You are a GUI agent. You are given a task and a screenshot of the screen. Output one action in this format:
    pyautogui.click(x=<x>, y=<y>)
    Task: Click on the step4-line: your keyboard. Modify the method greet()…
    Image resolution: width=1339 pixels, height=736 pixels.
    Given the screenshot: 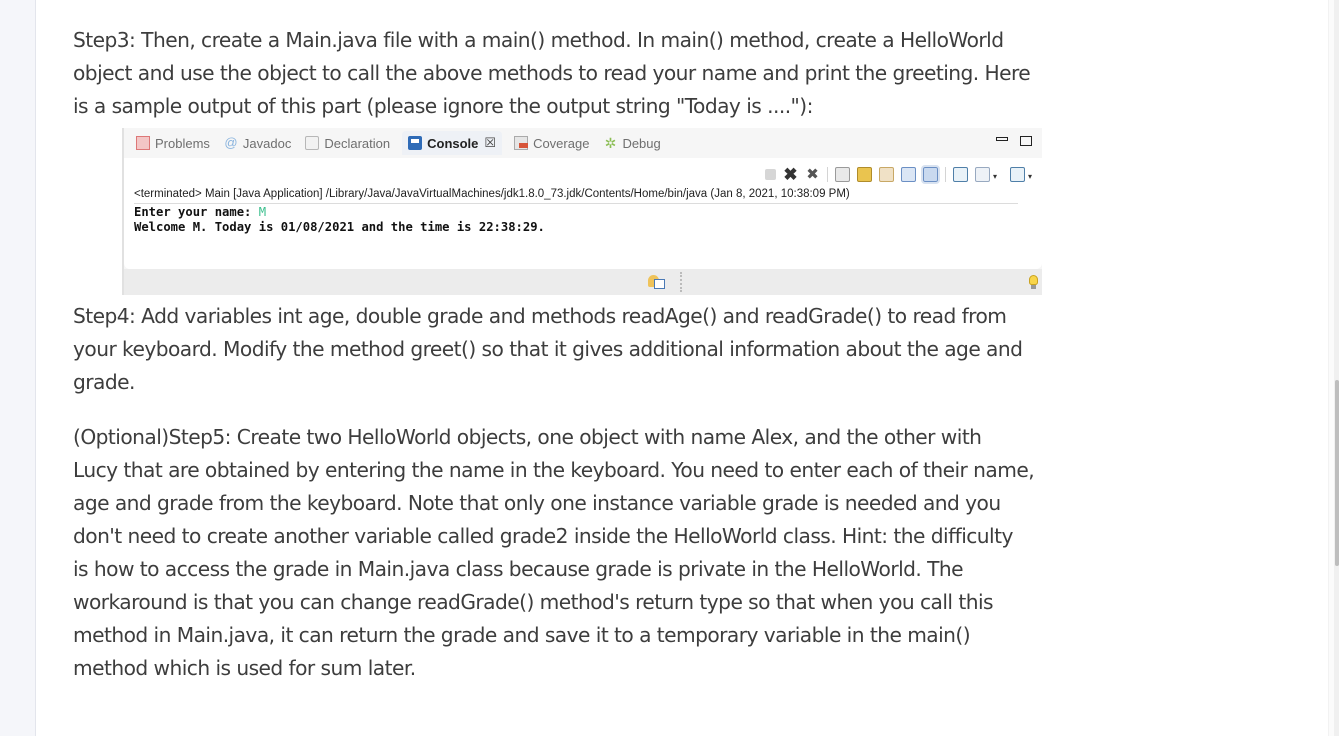 What is the action you would take?
    pyautogui.click(x=548, y=349)
    